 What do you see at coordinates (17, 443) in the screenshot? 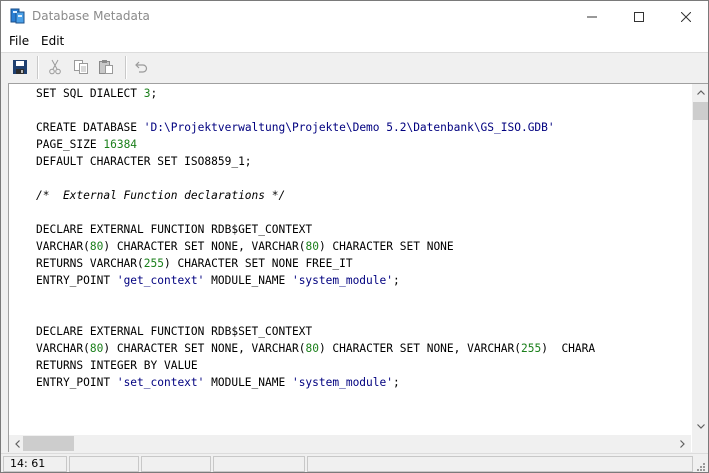
I see `chevron-left-icon` at bounding box center [17, 443].